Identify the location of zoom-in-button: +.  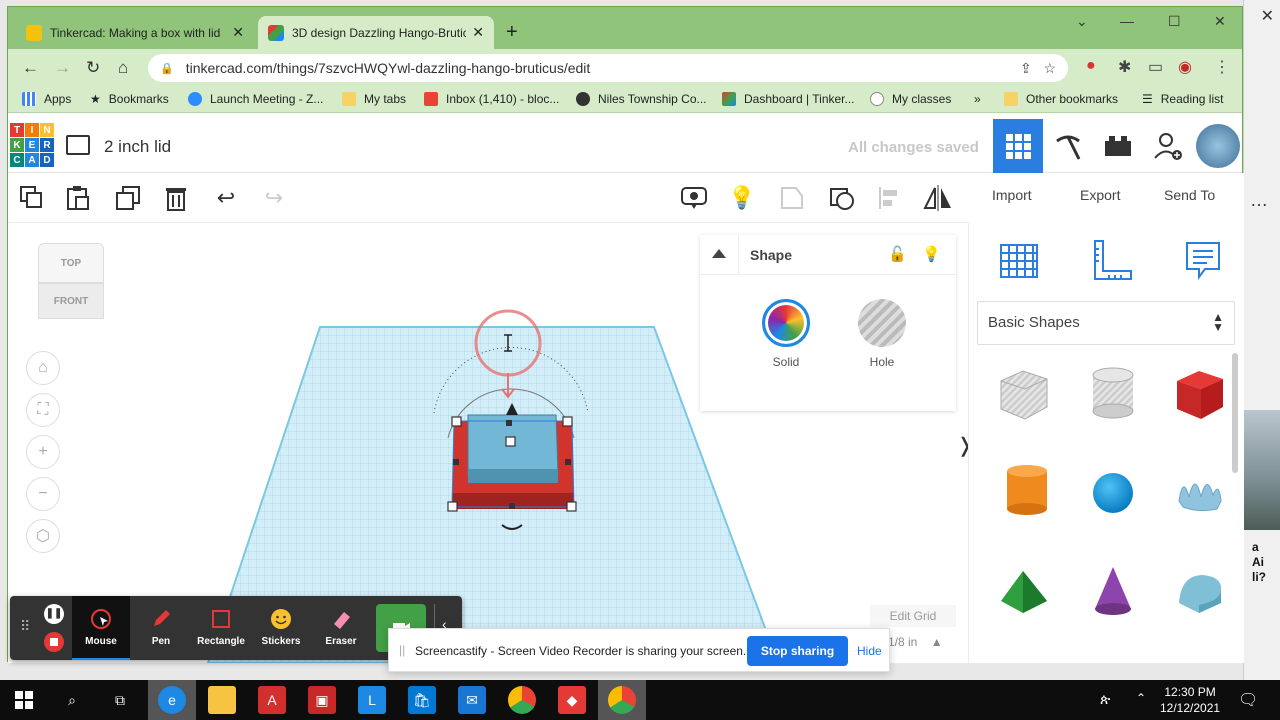
(43, 452).